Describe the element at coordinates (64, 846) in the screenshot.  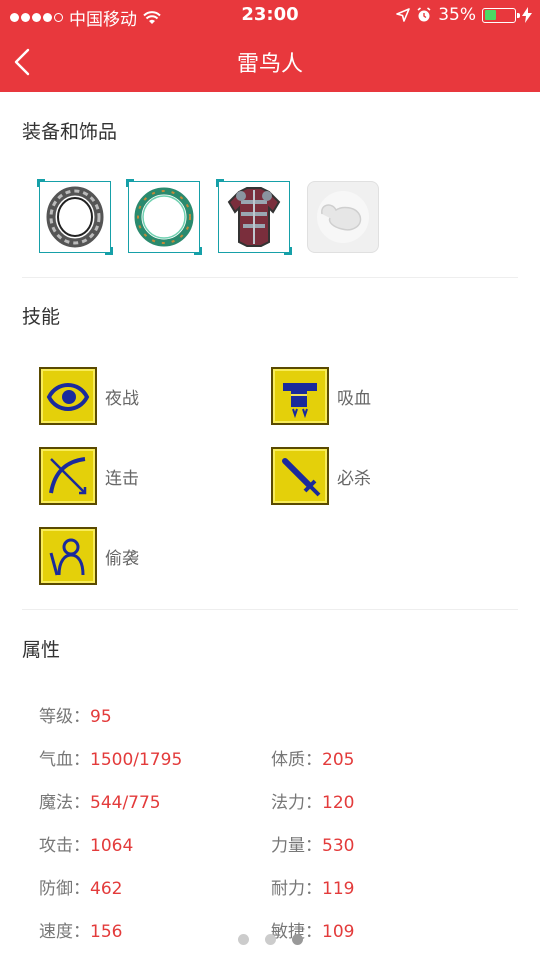
I see `attr-key: 攻击：` at that location.